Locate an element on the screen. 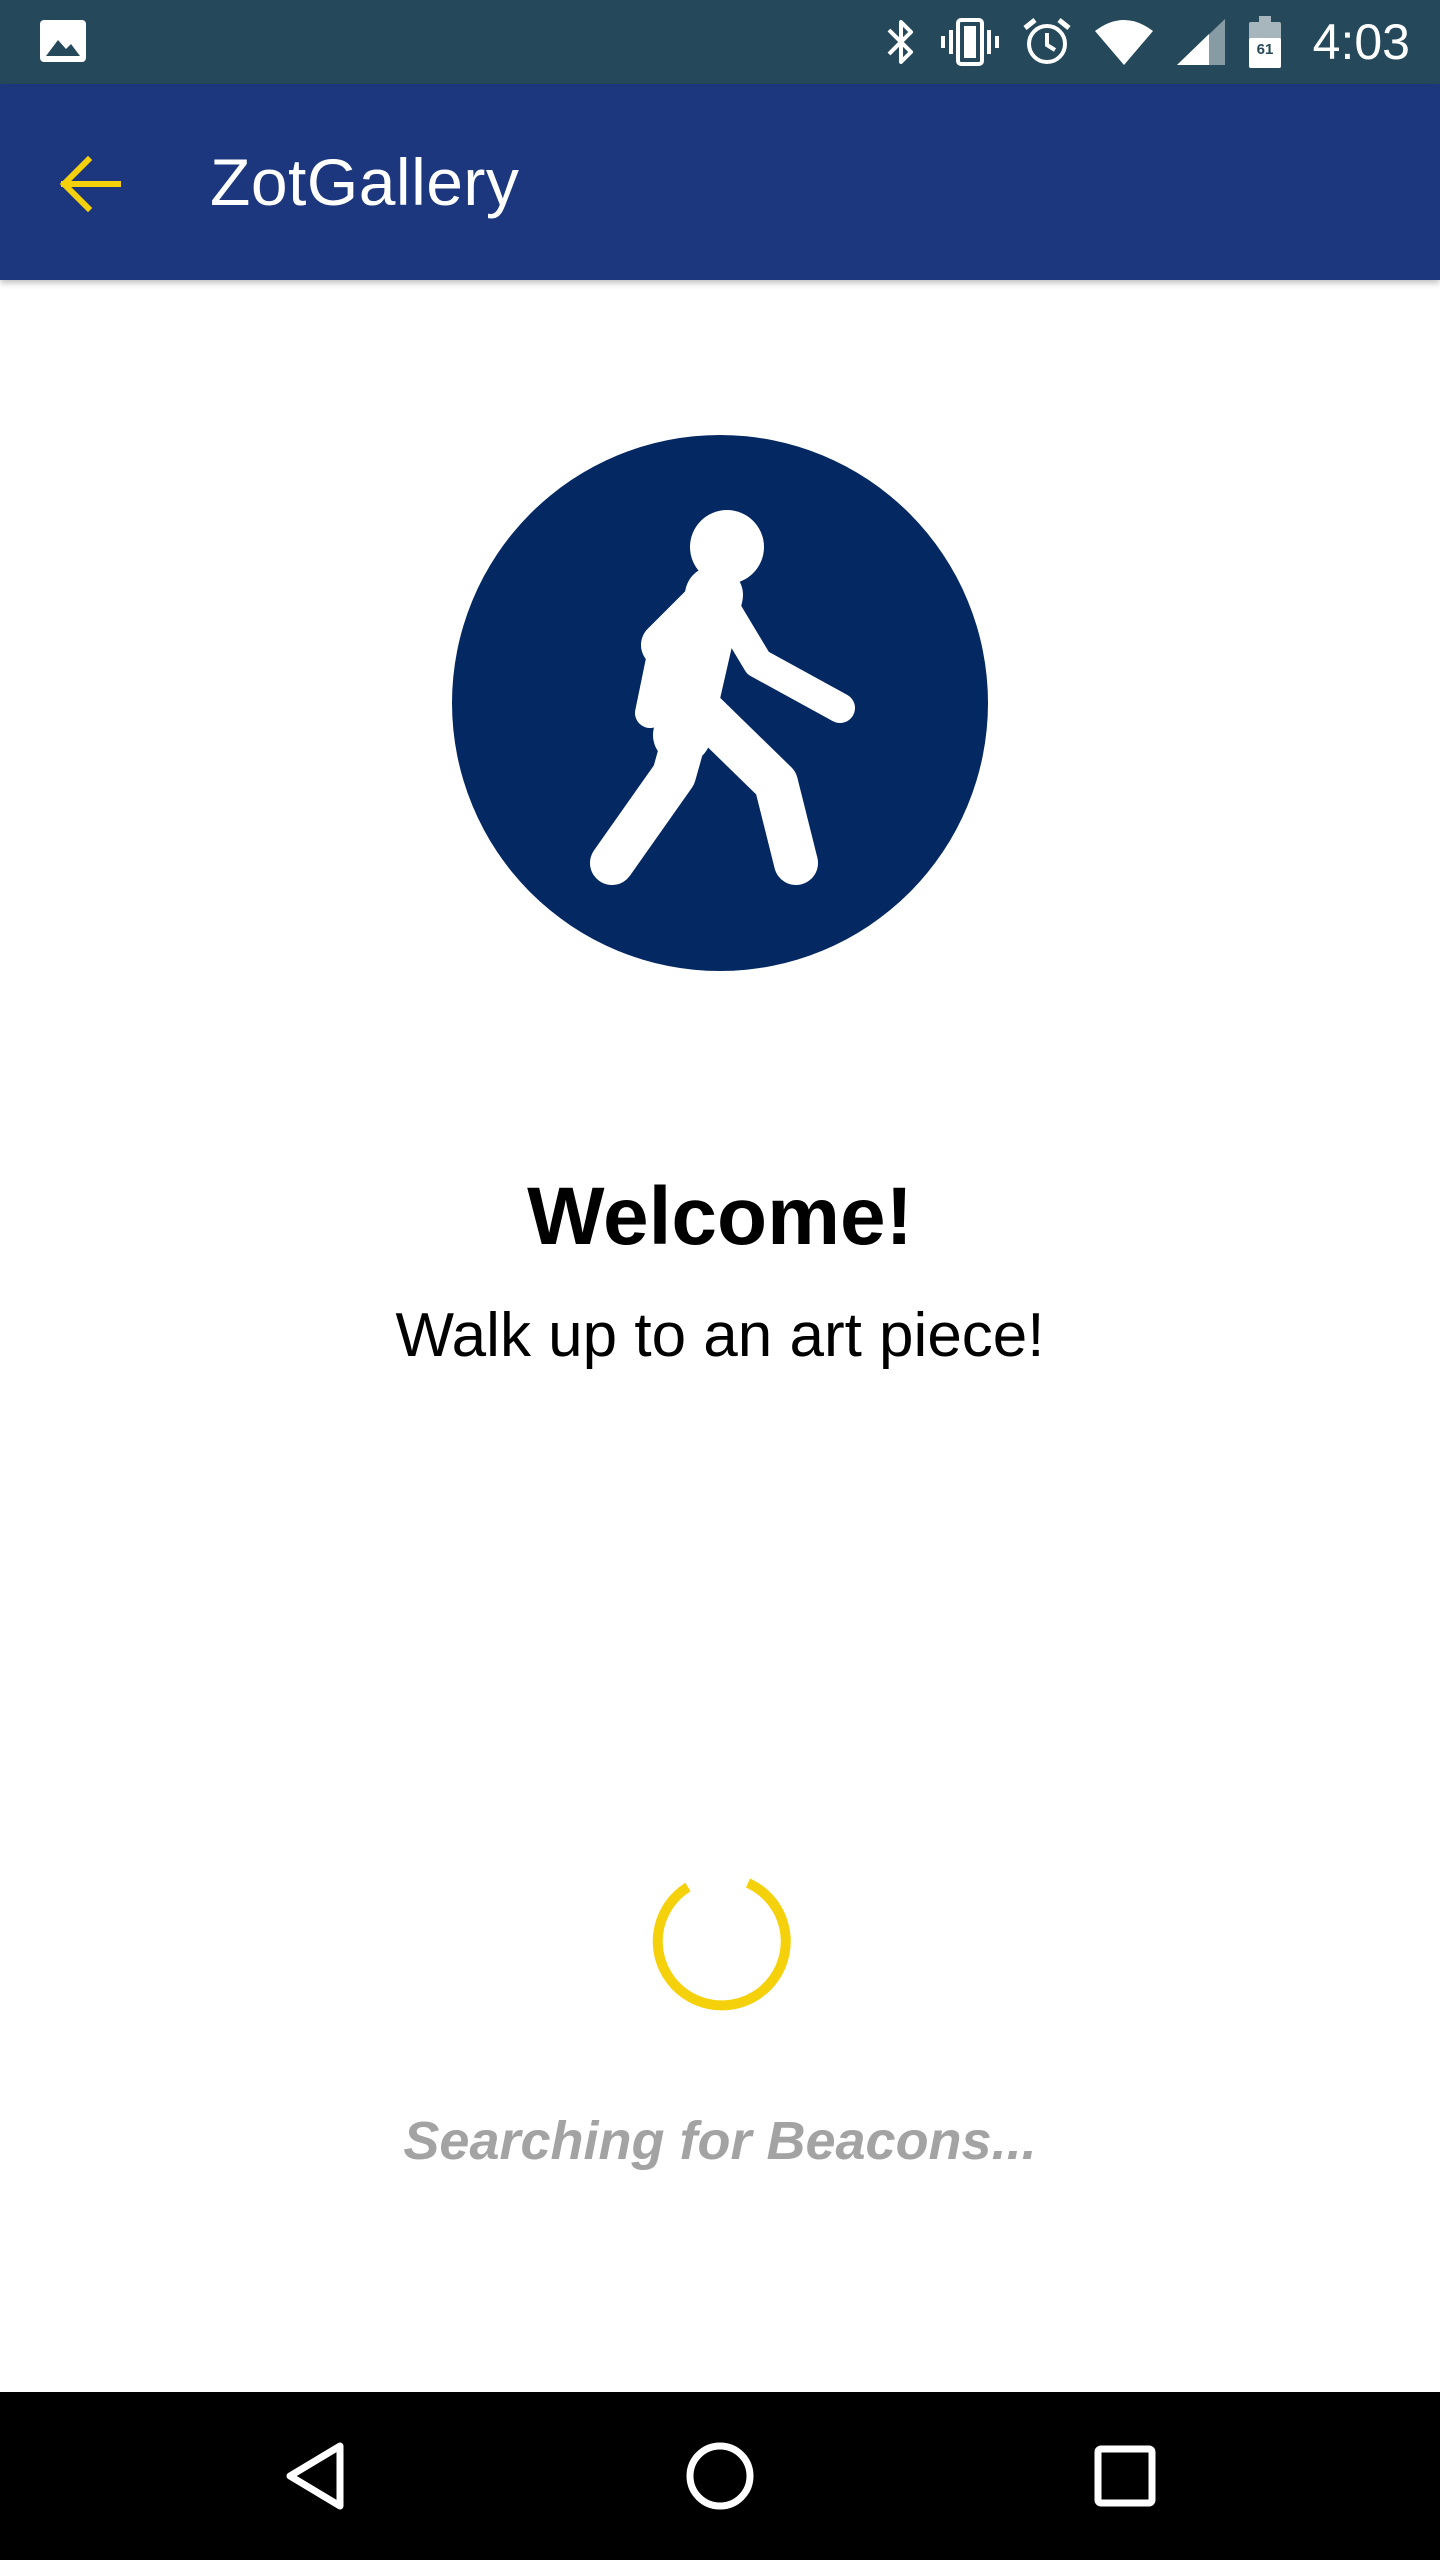  nav-home-button is located at coordinates (720, 2476).